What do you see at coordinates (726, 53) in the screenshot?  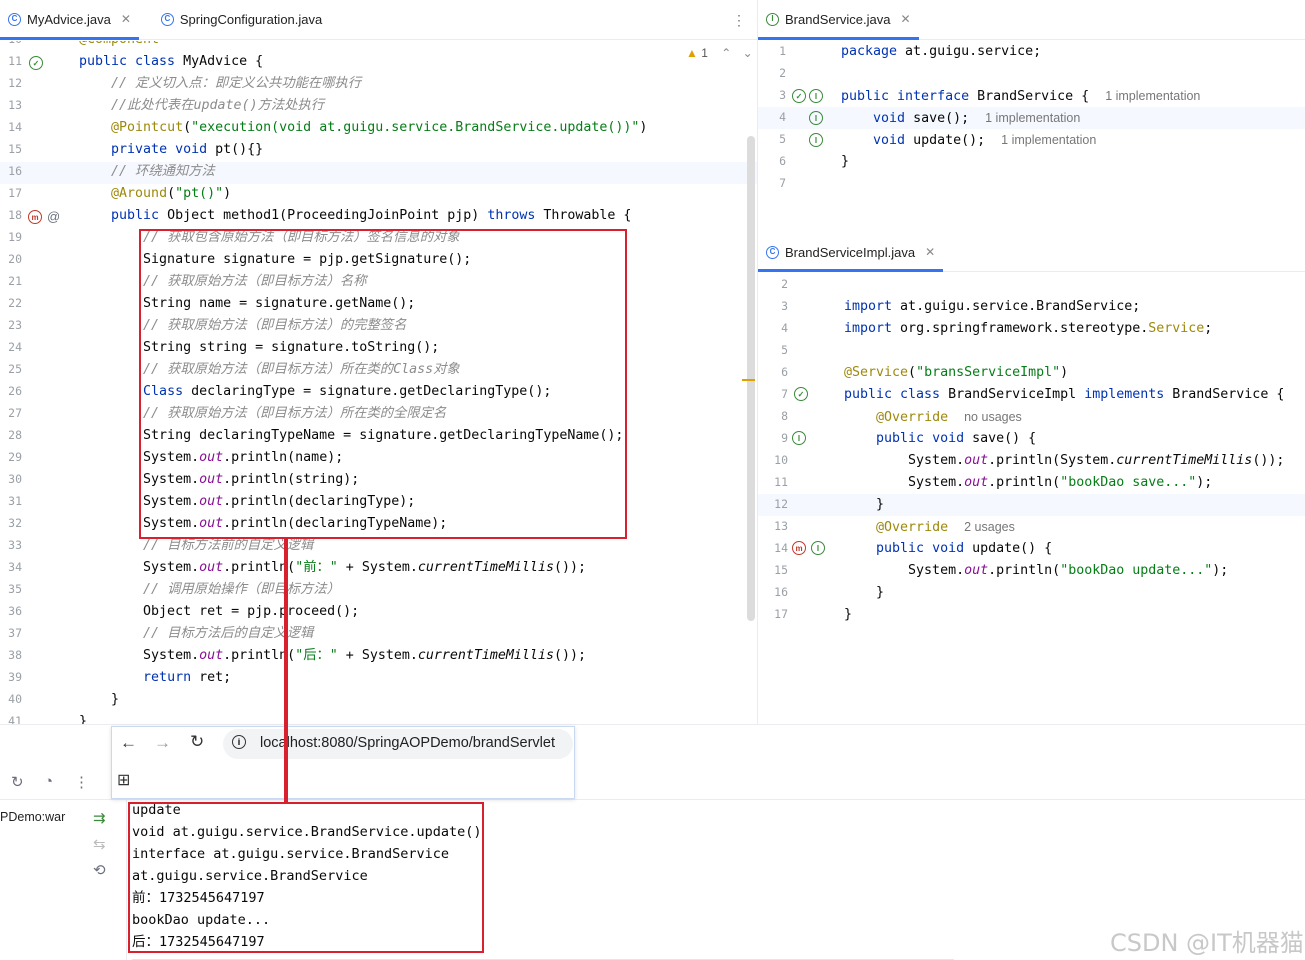 I see `chevron-up-icon: ⌃` at bounding box center [726, 53].